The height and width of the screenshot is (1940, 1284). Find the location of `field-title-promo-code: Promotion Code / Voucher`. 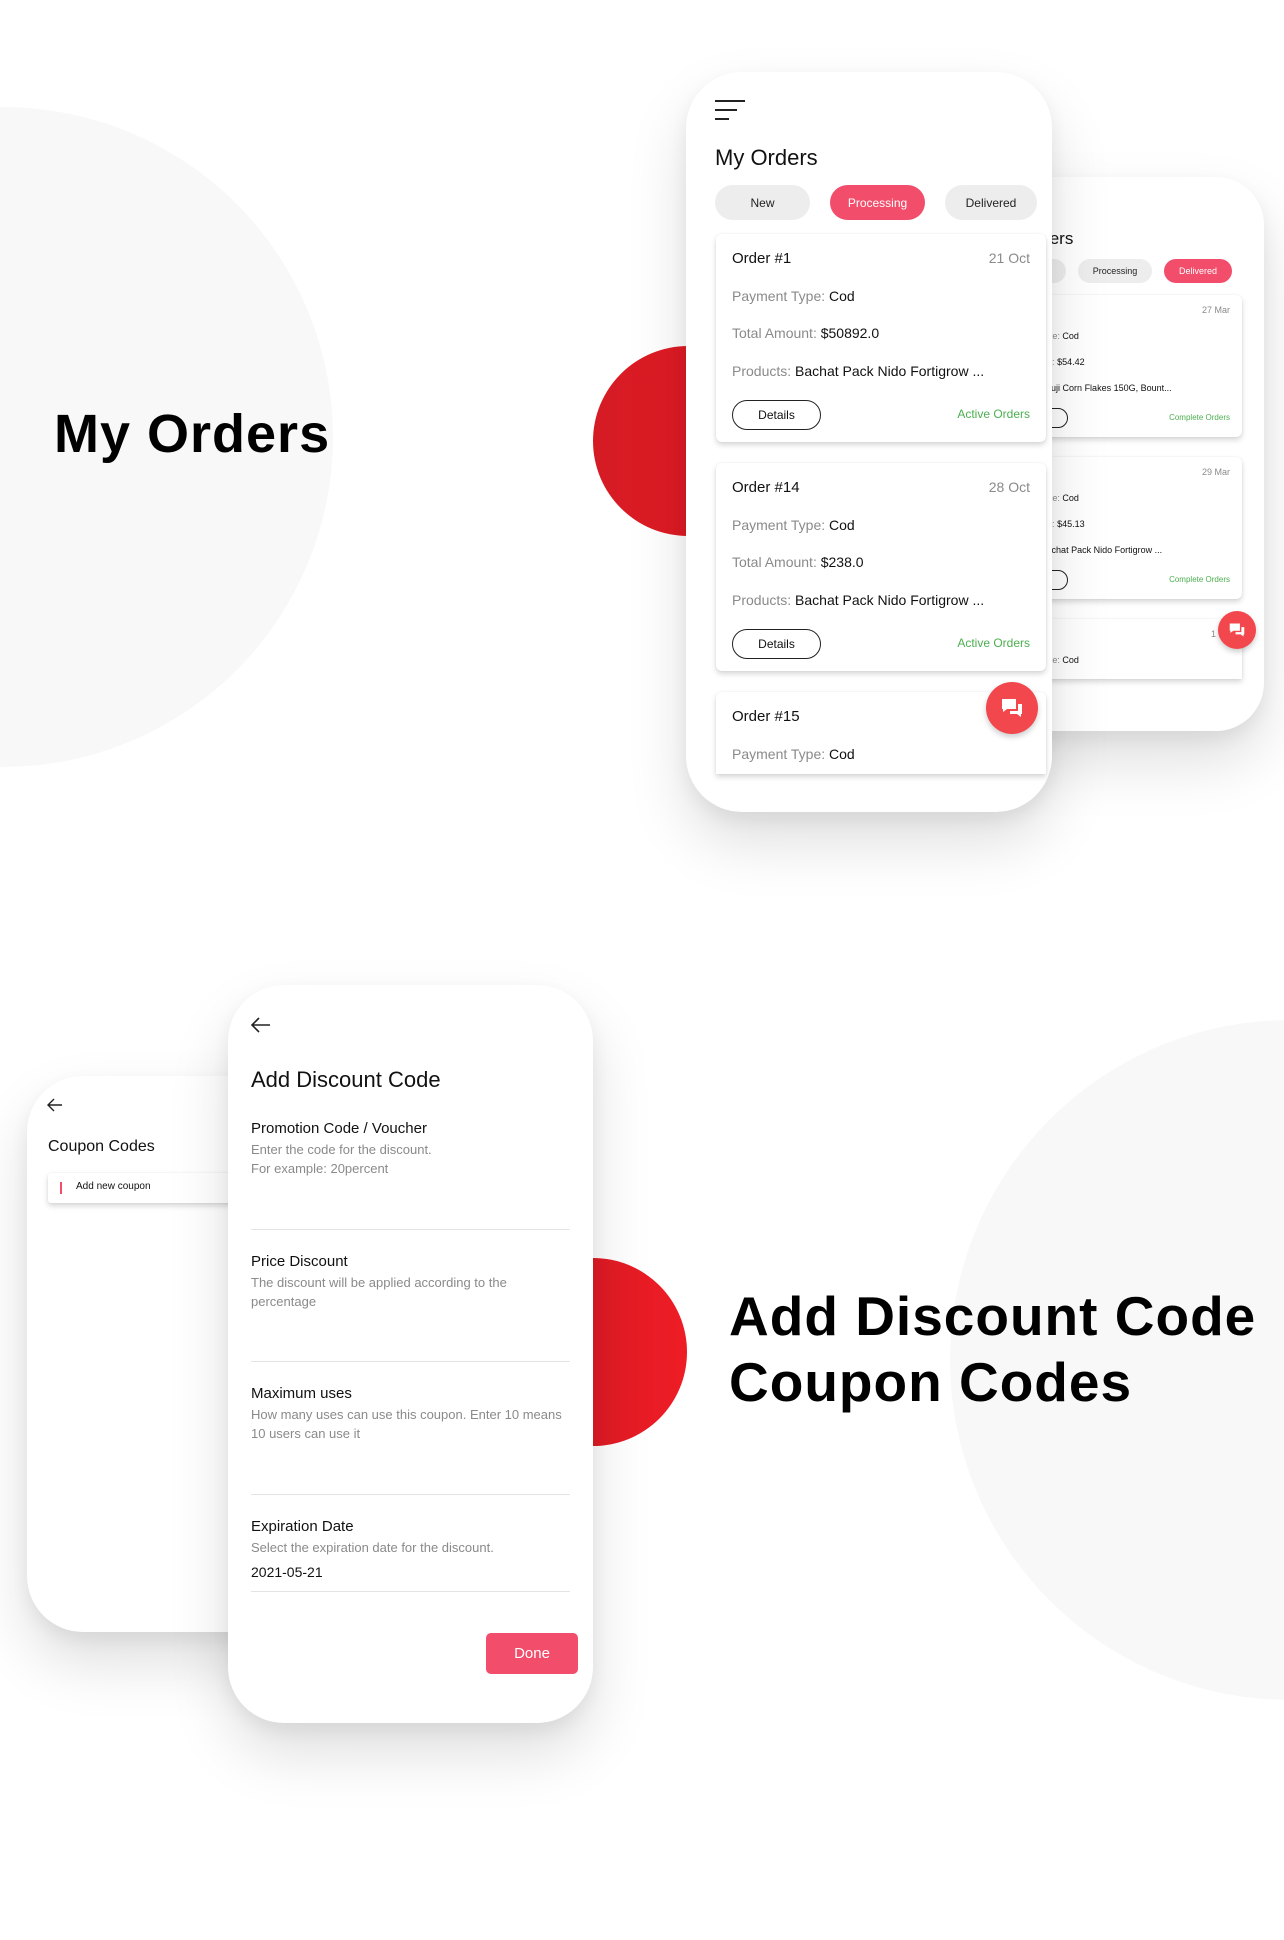

field-title-promo-code: Promotion Code / Voucher is located at coordinates (339, 1128).